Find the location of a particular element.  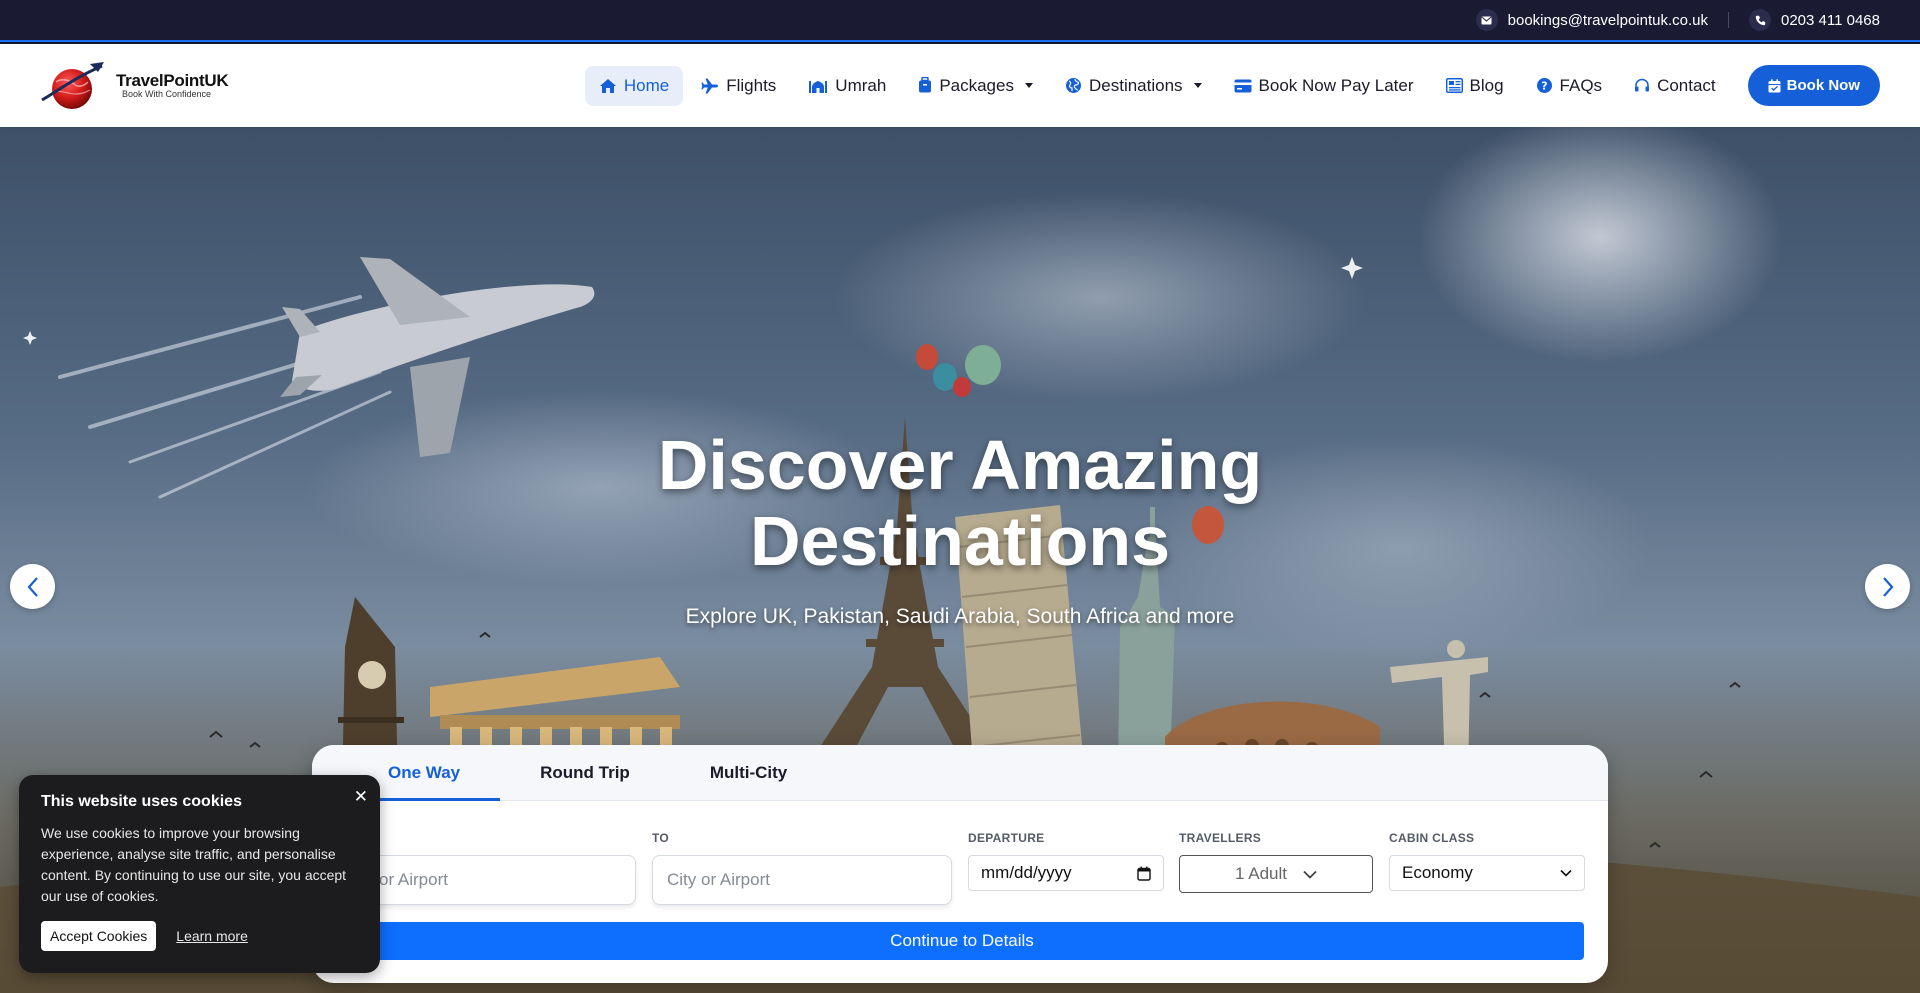

book-now-label: Book Now is located at coordinates (1823, 85).